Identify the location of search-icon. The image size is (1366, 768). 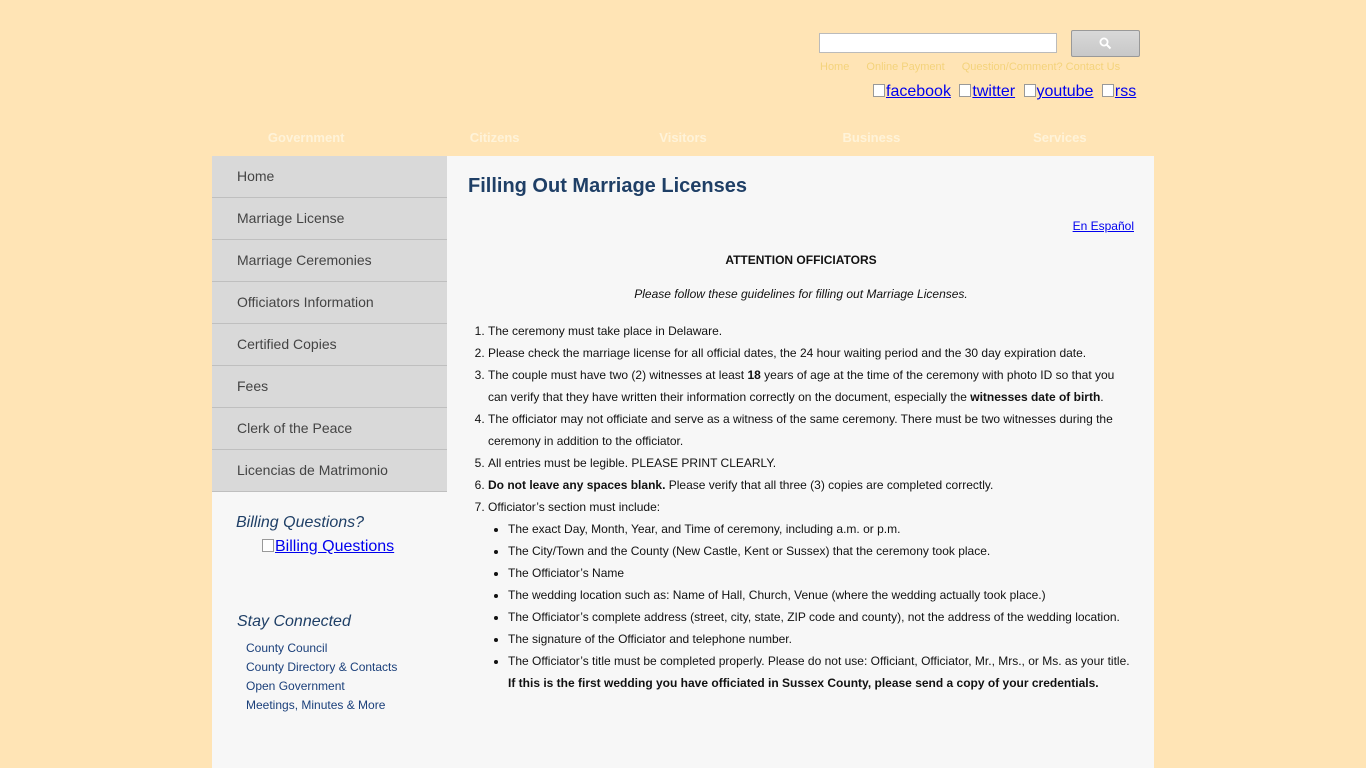
(1105, 43).